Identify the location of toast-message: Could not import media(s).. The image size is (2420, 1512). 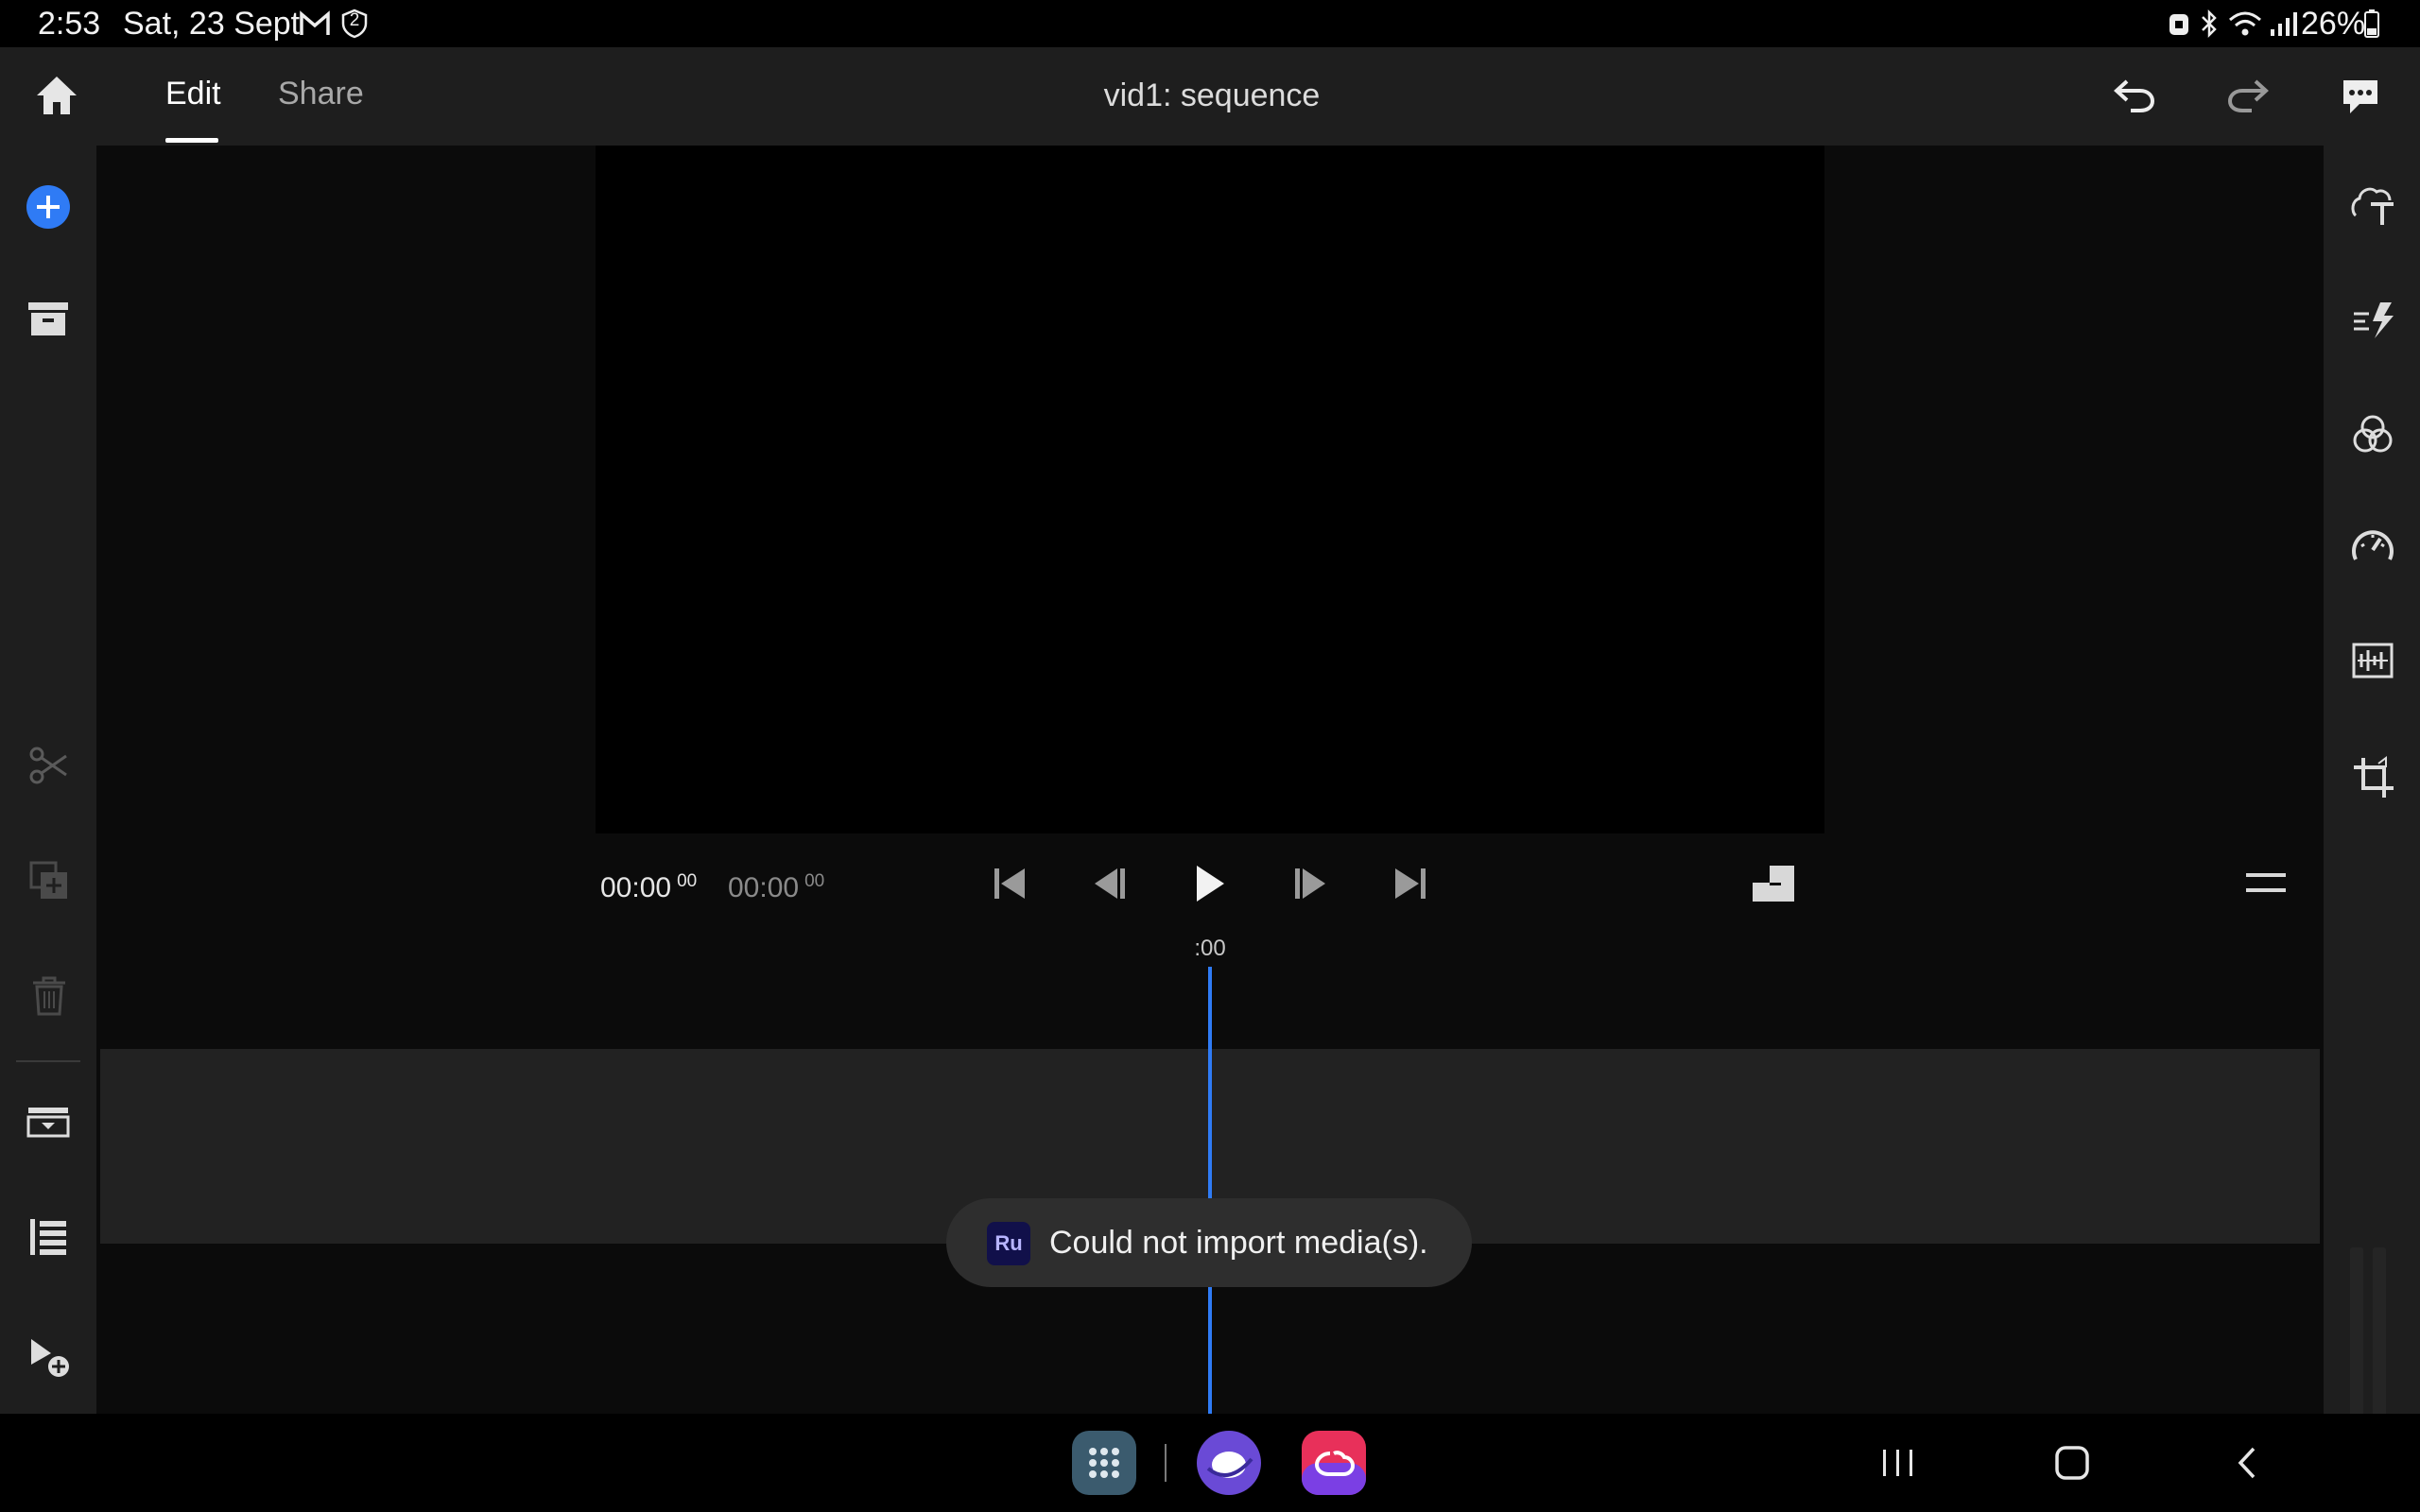
(1238, 1243).